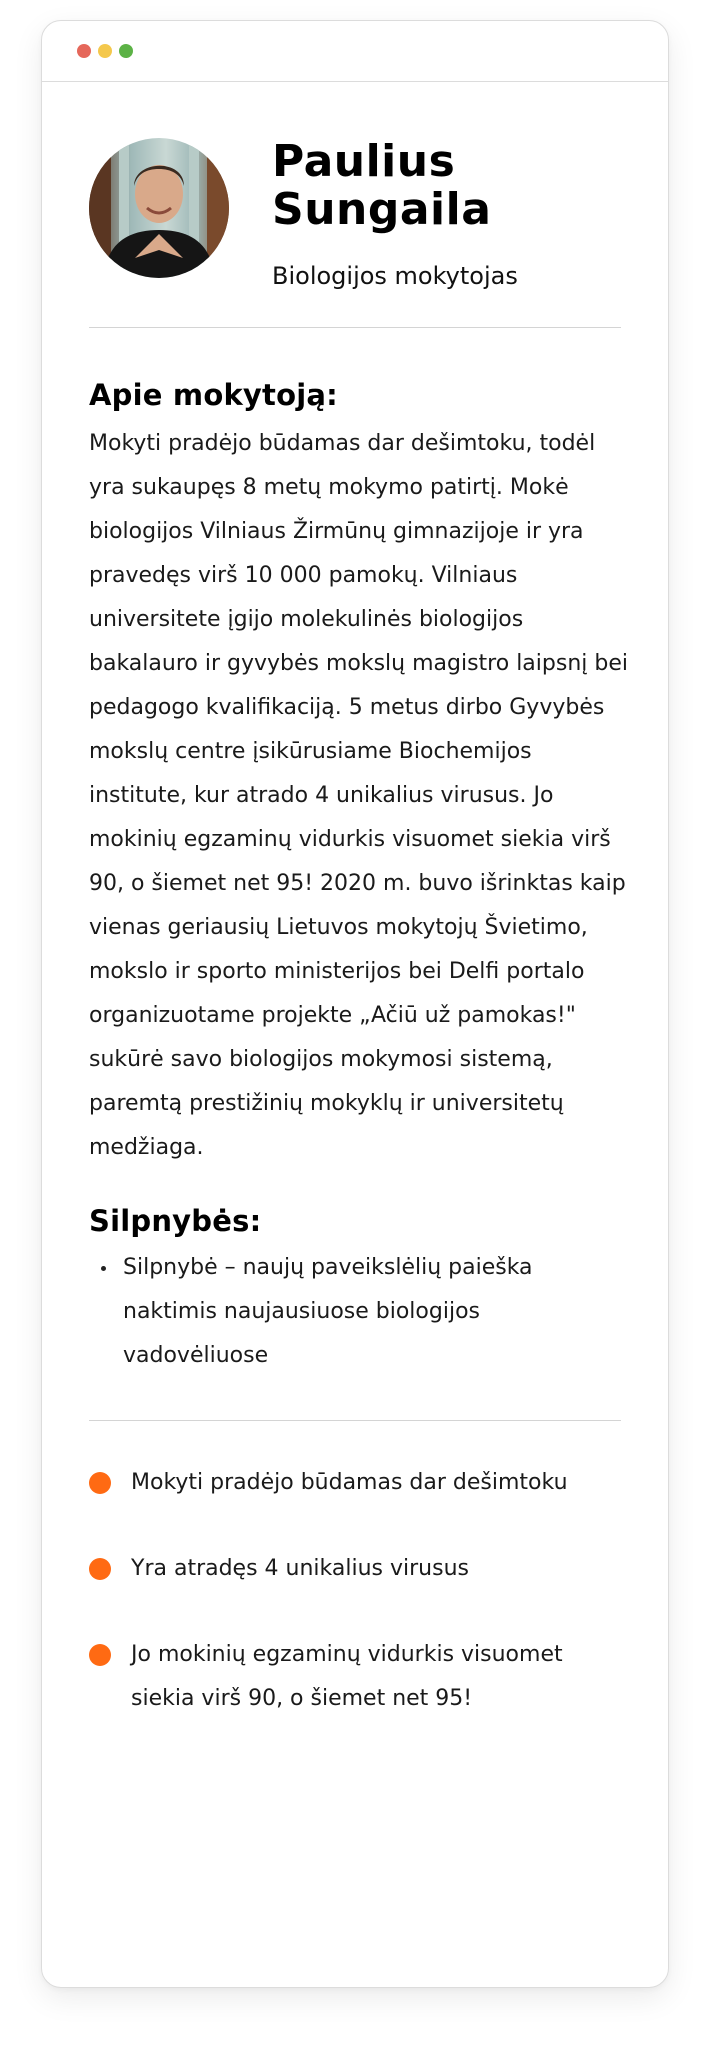 This screenshot has height=2052, width=710. I want to click on highlight-item: Yra atradęs 4 unikalius virusus, so click(350, 1569).